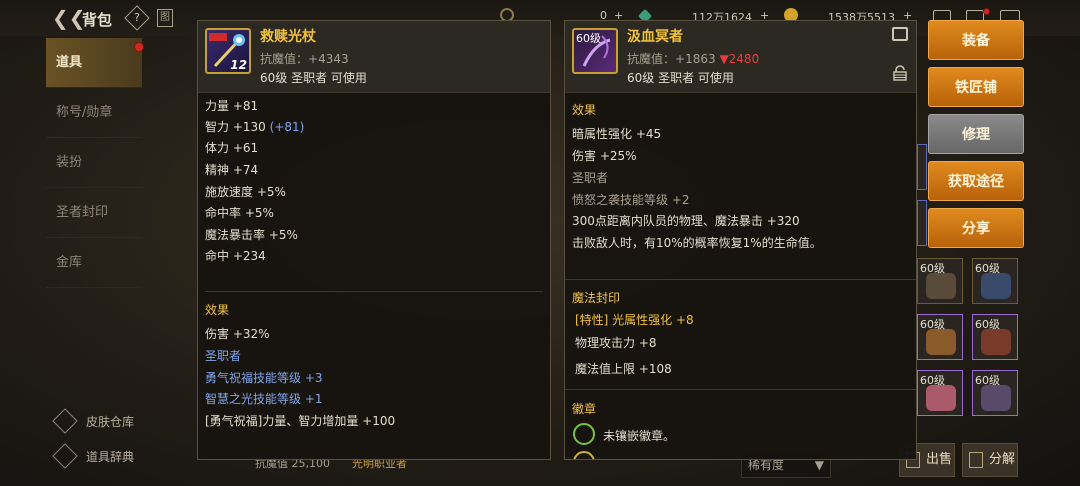  Describe the element at coordinates (617, 134) in the screenshot. I see `effect-line: 暗属性强化 +45` at that location.